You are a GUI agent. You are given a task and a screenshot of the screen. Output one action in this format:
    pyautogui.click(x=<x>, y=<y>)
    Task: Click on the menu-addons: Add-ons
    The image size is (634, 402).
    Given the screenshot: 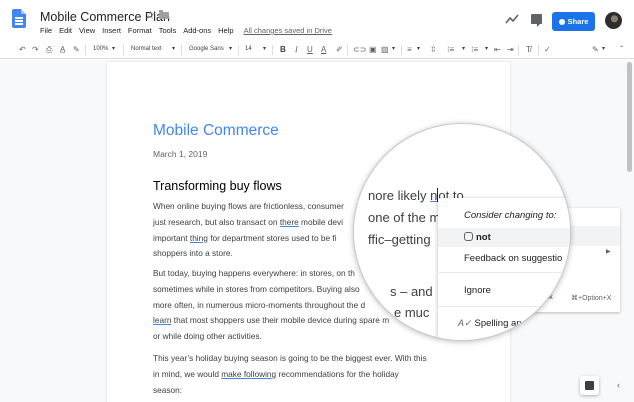 What is the action you would take?
    pyautogui.click(x=197, y=30)
    